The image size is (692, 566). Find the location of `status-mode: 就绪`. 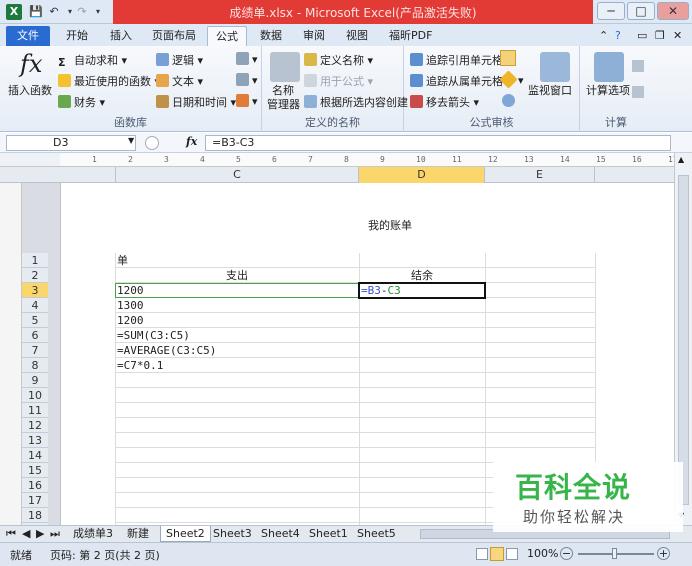

status-mode: 就绪 is located at coordinates (21, 555).